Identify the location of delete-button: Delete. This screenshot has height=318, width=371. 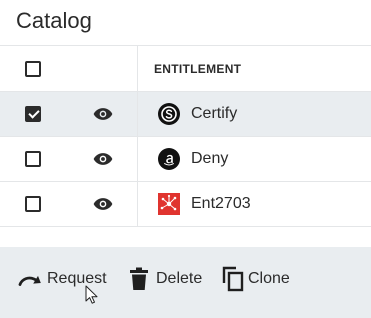
(166, 279).